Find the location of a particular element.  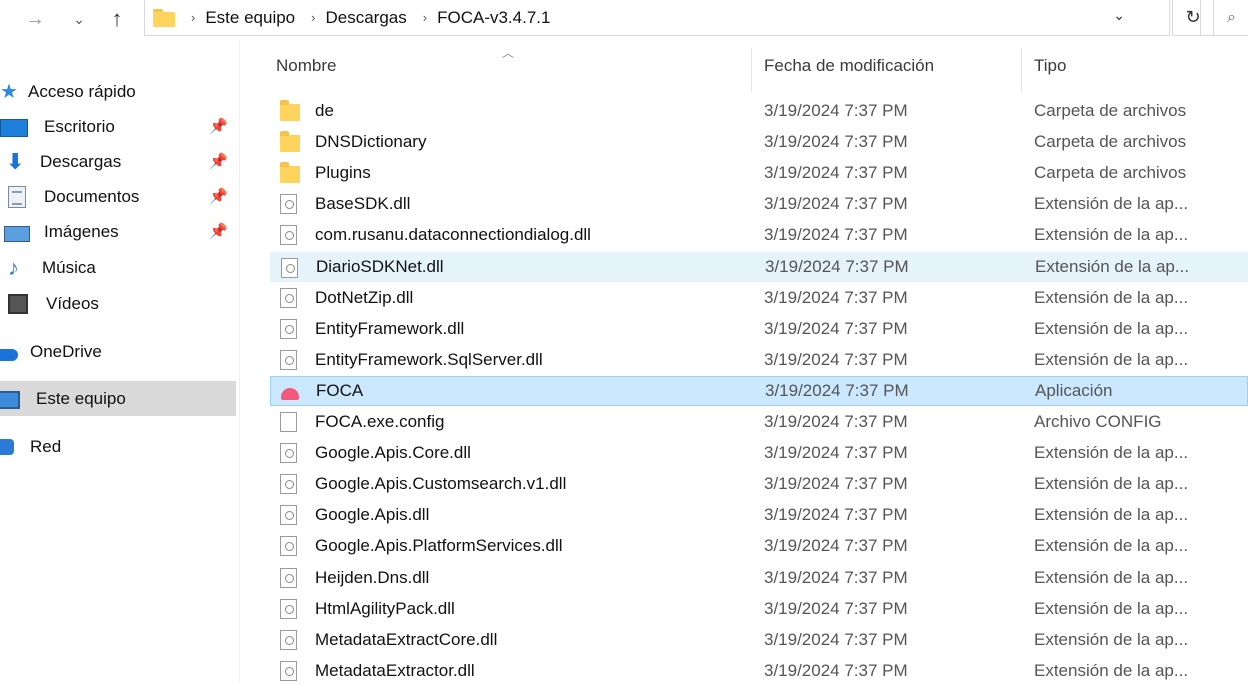

sidebar-item-acceso-rapido: ★ Acceso rápido is located at coordinates (118, 91).